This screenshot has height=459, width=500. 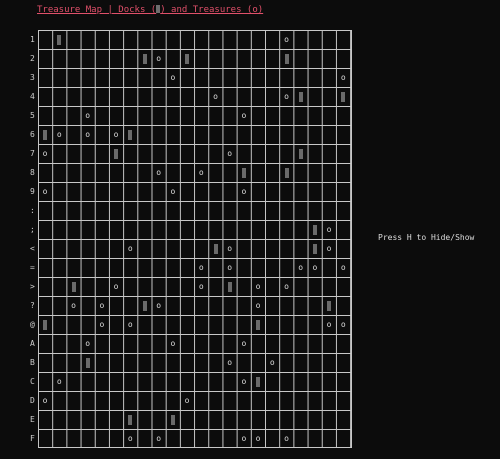 What do you see at coordinates (32, 58) in the screenshot?
I see `row-label: 2` at bounding box center [32, 58].